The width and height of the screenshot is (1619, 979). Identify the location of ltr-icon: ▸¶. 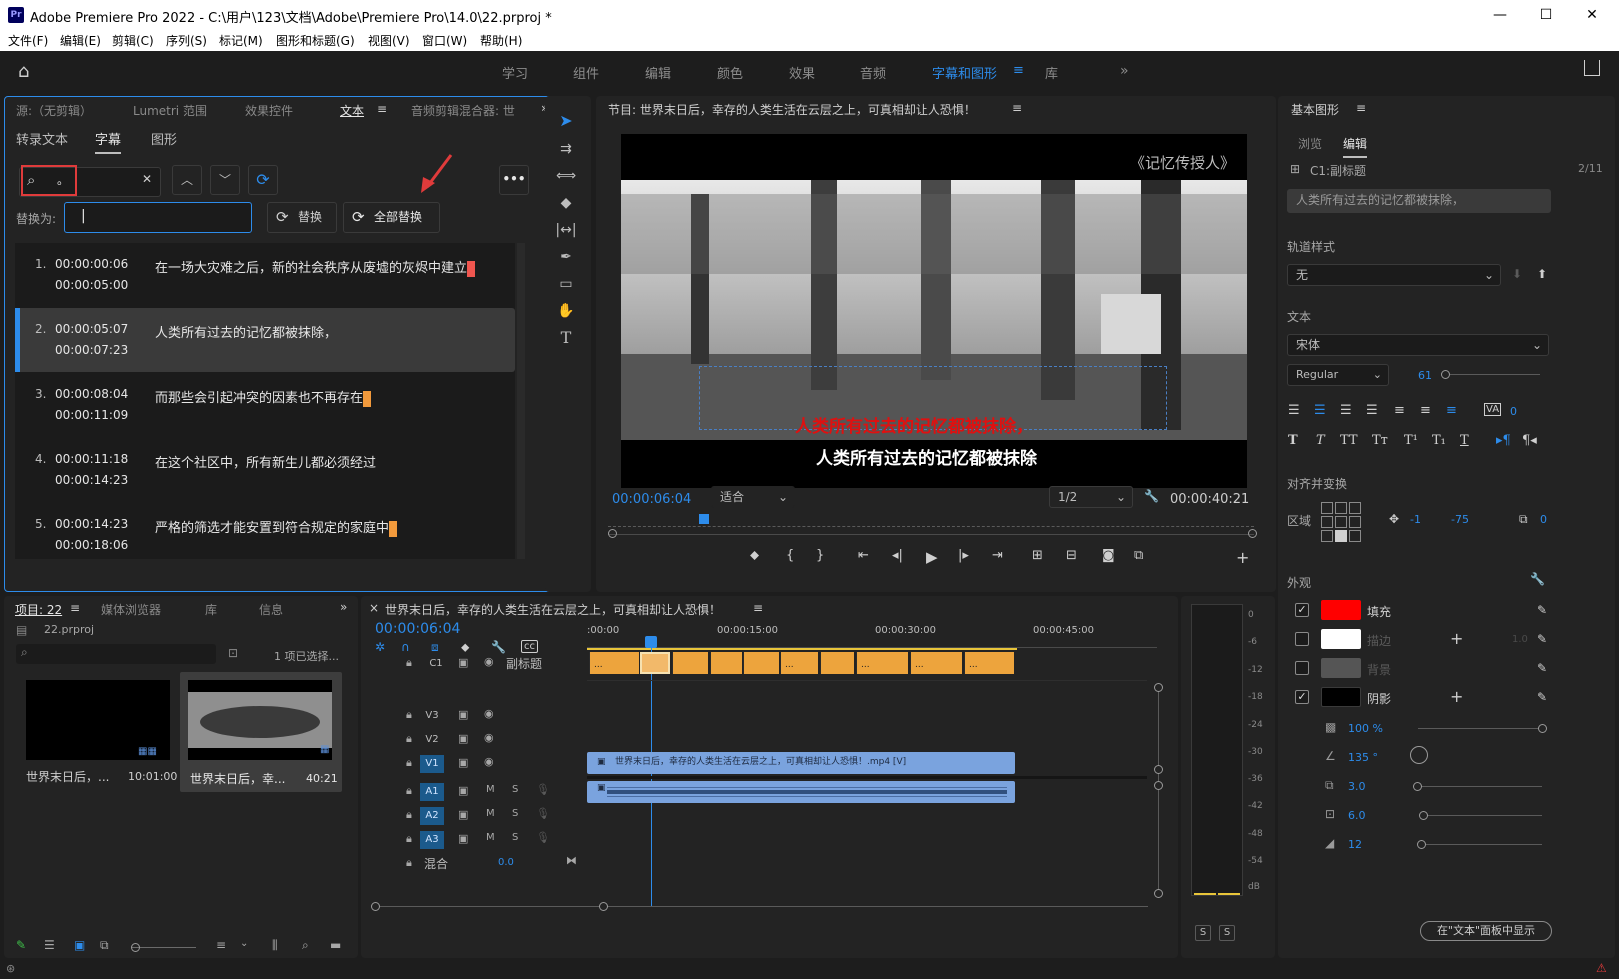
(1503, 440).